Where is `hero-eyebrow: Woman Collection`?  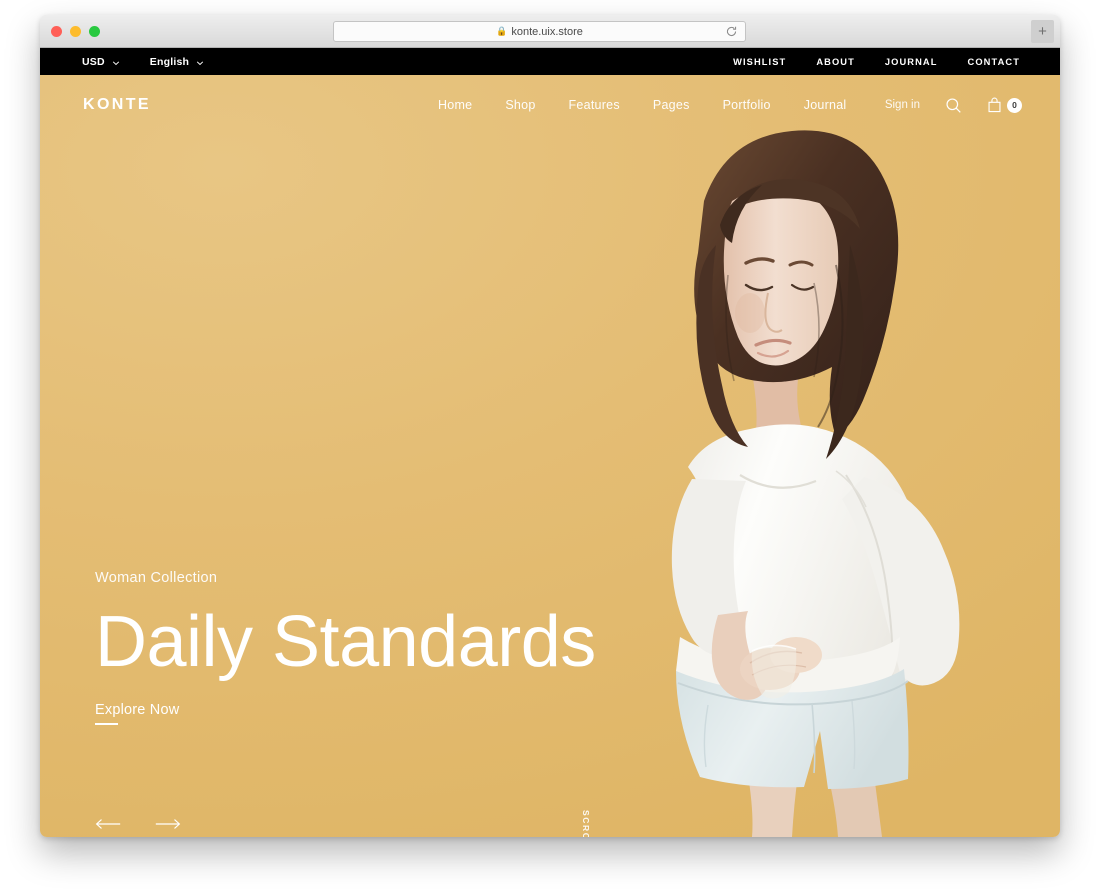 hero-eyebrow: Woman Collection is located at coordinates (156, 578).